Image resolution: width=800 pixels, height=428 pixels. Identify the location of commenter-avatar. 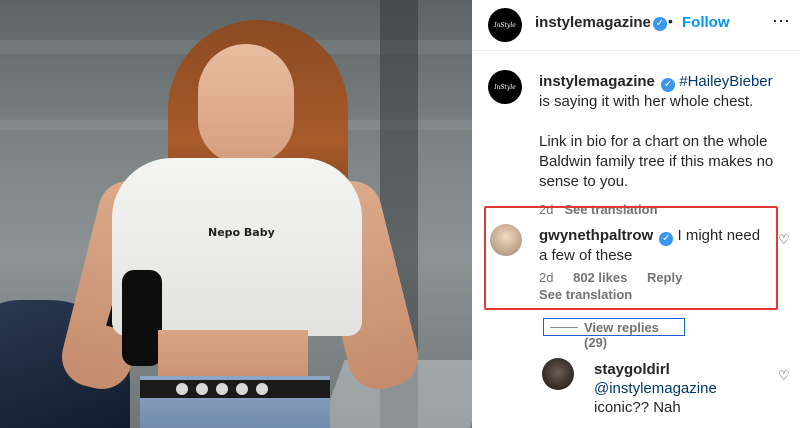
(506, 240).